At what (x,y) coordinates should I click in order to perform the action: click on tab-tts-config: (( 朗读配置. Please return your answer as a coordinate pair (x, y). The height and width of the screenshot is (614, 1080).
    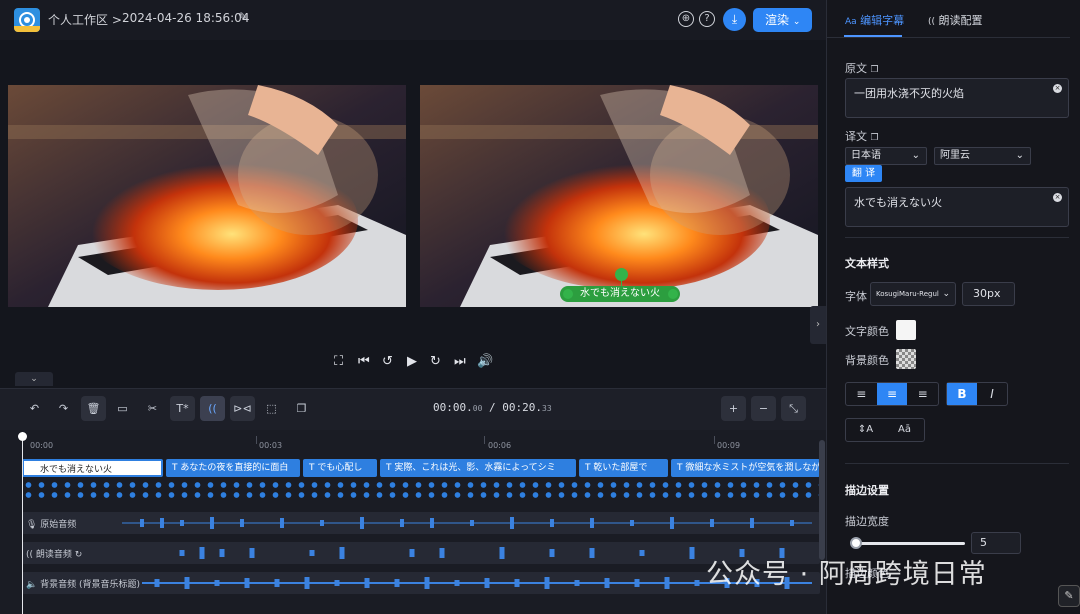
    Looking at the image, I should click on (955, 20).